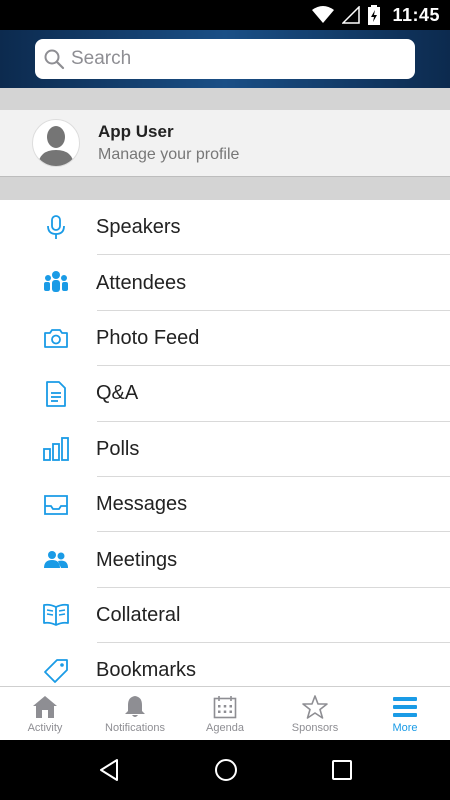 Image resolution: width=450 pixels, height=800 pixels. I want to click on system-navigation-bar, so click(225, 770).